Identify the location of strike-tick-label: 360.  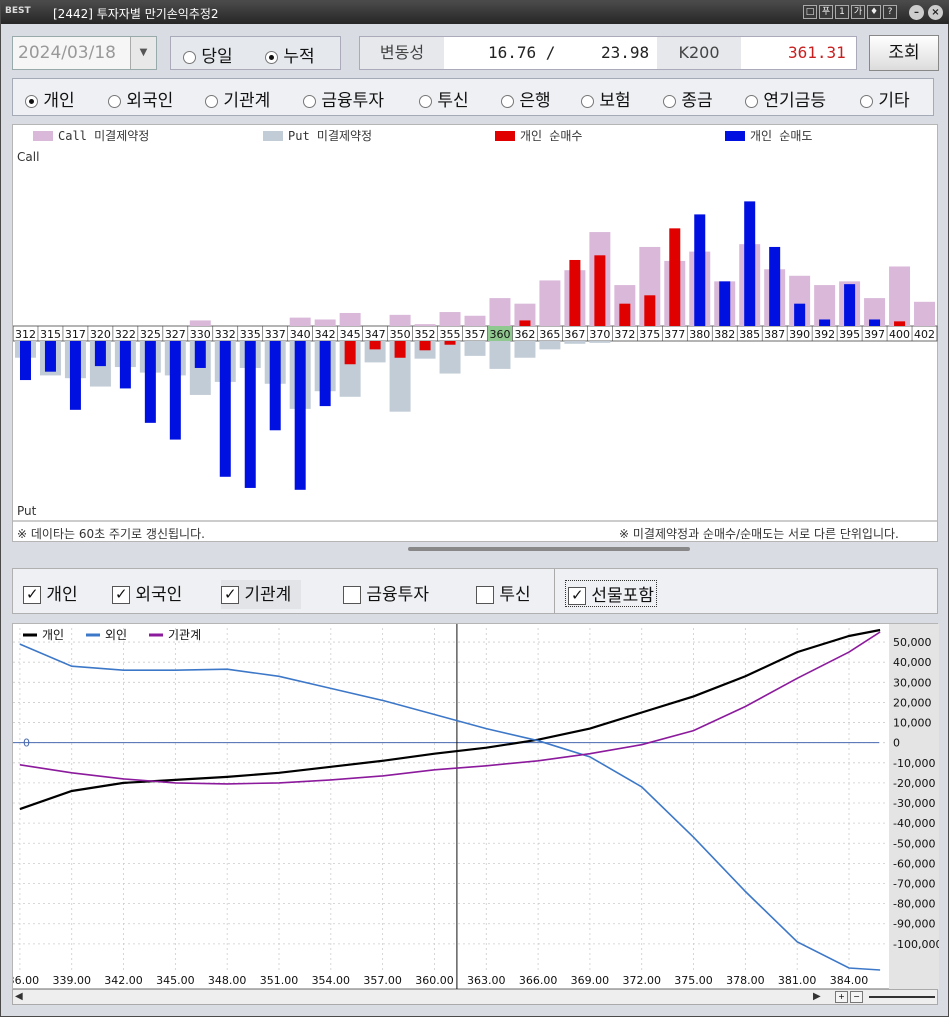
(499, 334).